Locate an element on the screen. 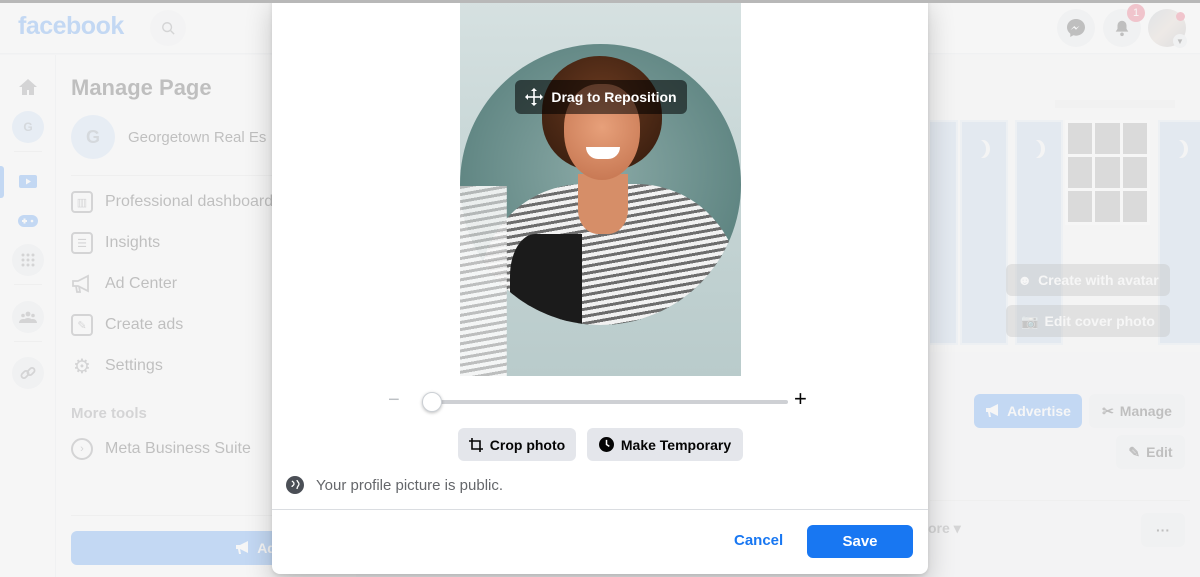 The width and height of the screenshot is (1200, 577). drag-to-reposition-label: Drag to Reposition is located at coordinates (601, 97).